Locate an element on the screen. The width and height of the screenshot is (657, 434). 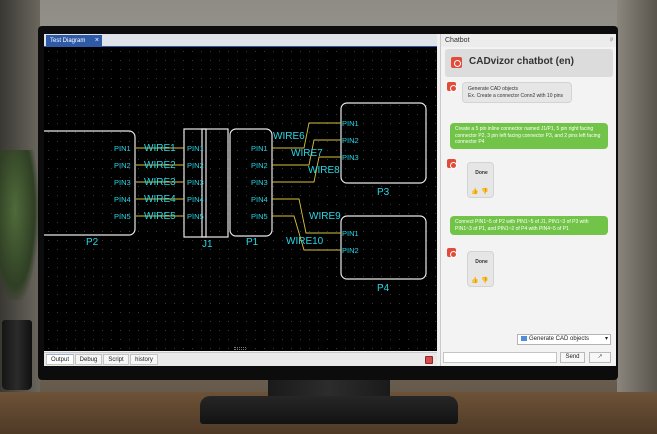
mode-select: Generate CAD objects ▾ is located at coordinates (564, 339).